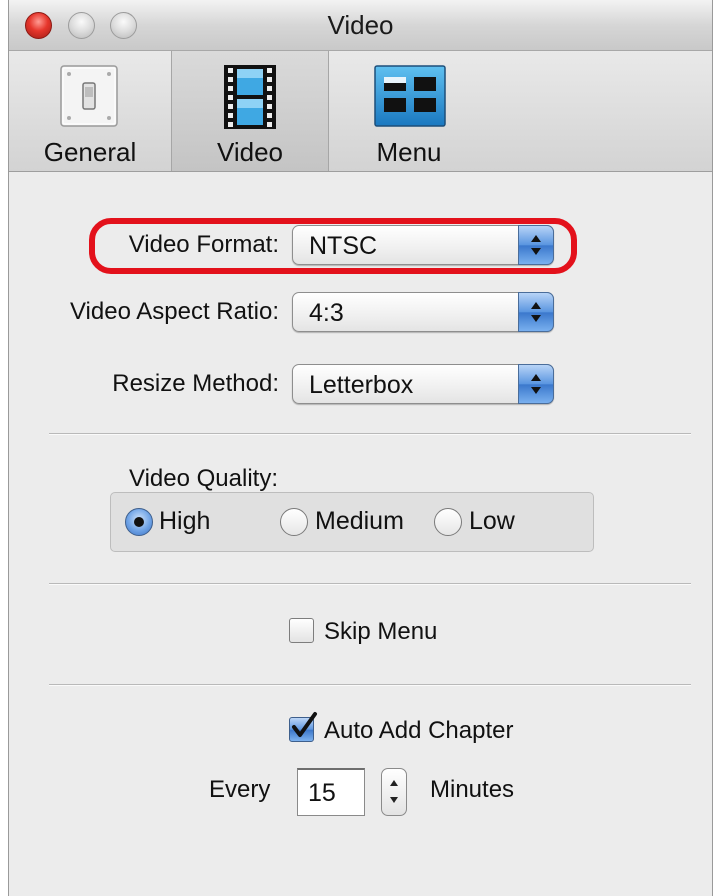  I want to click on menu-grid-icon, so click(410, 96).